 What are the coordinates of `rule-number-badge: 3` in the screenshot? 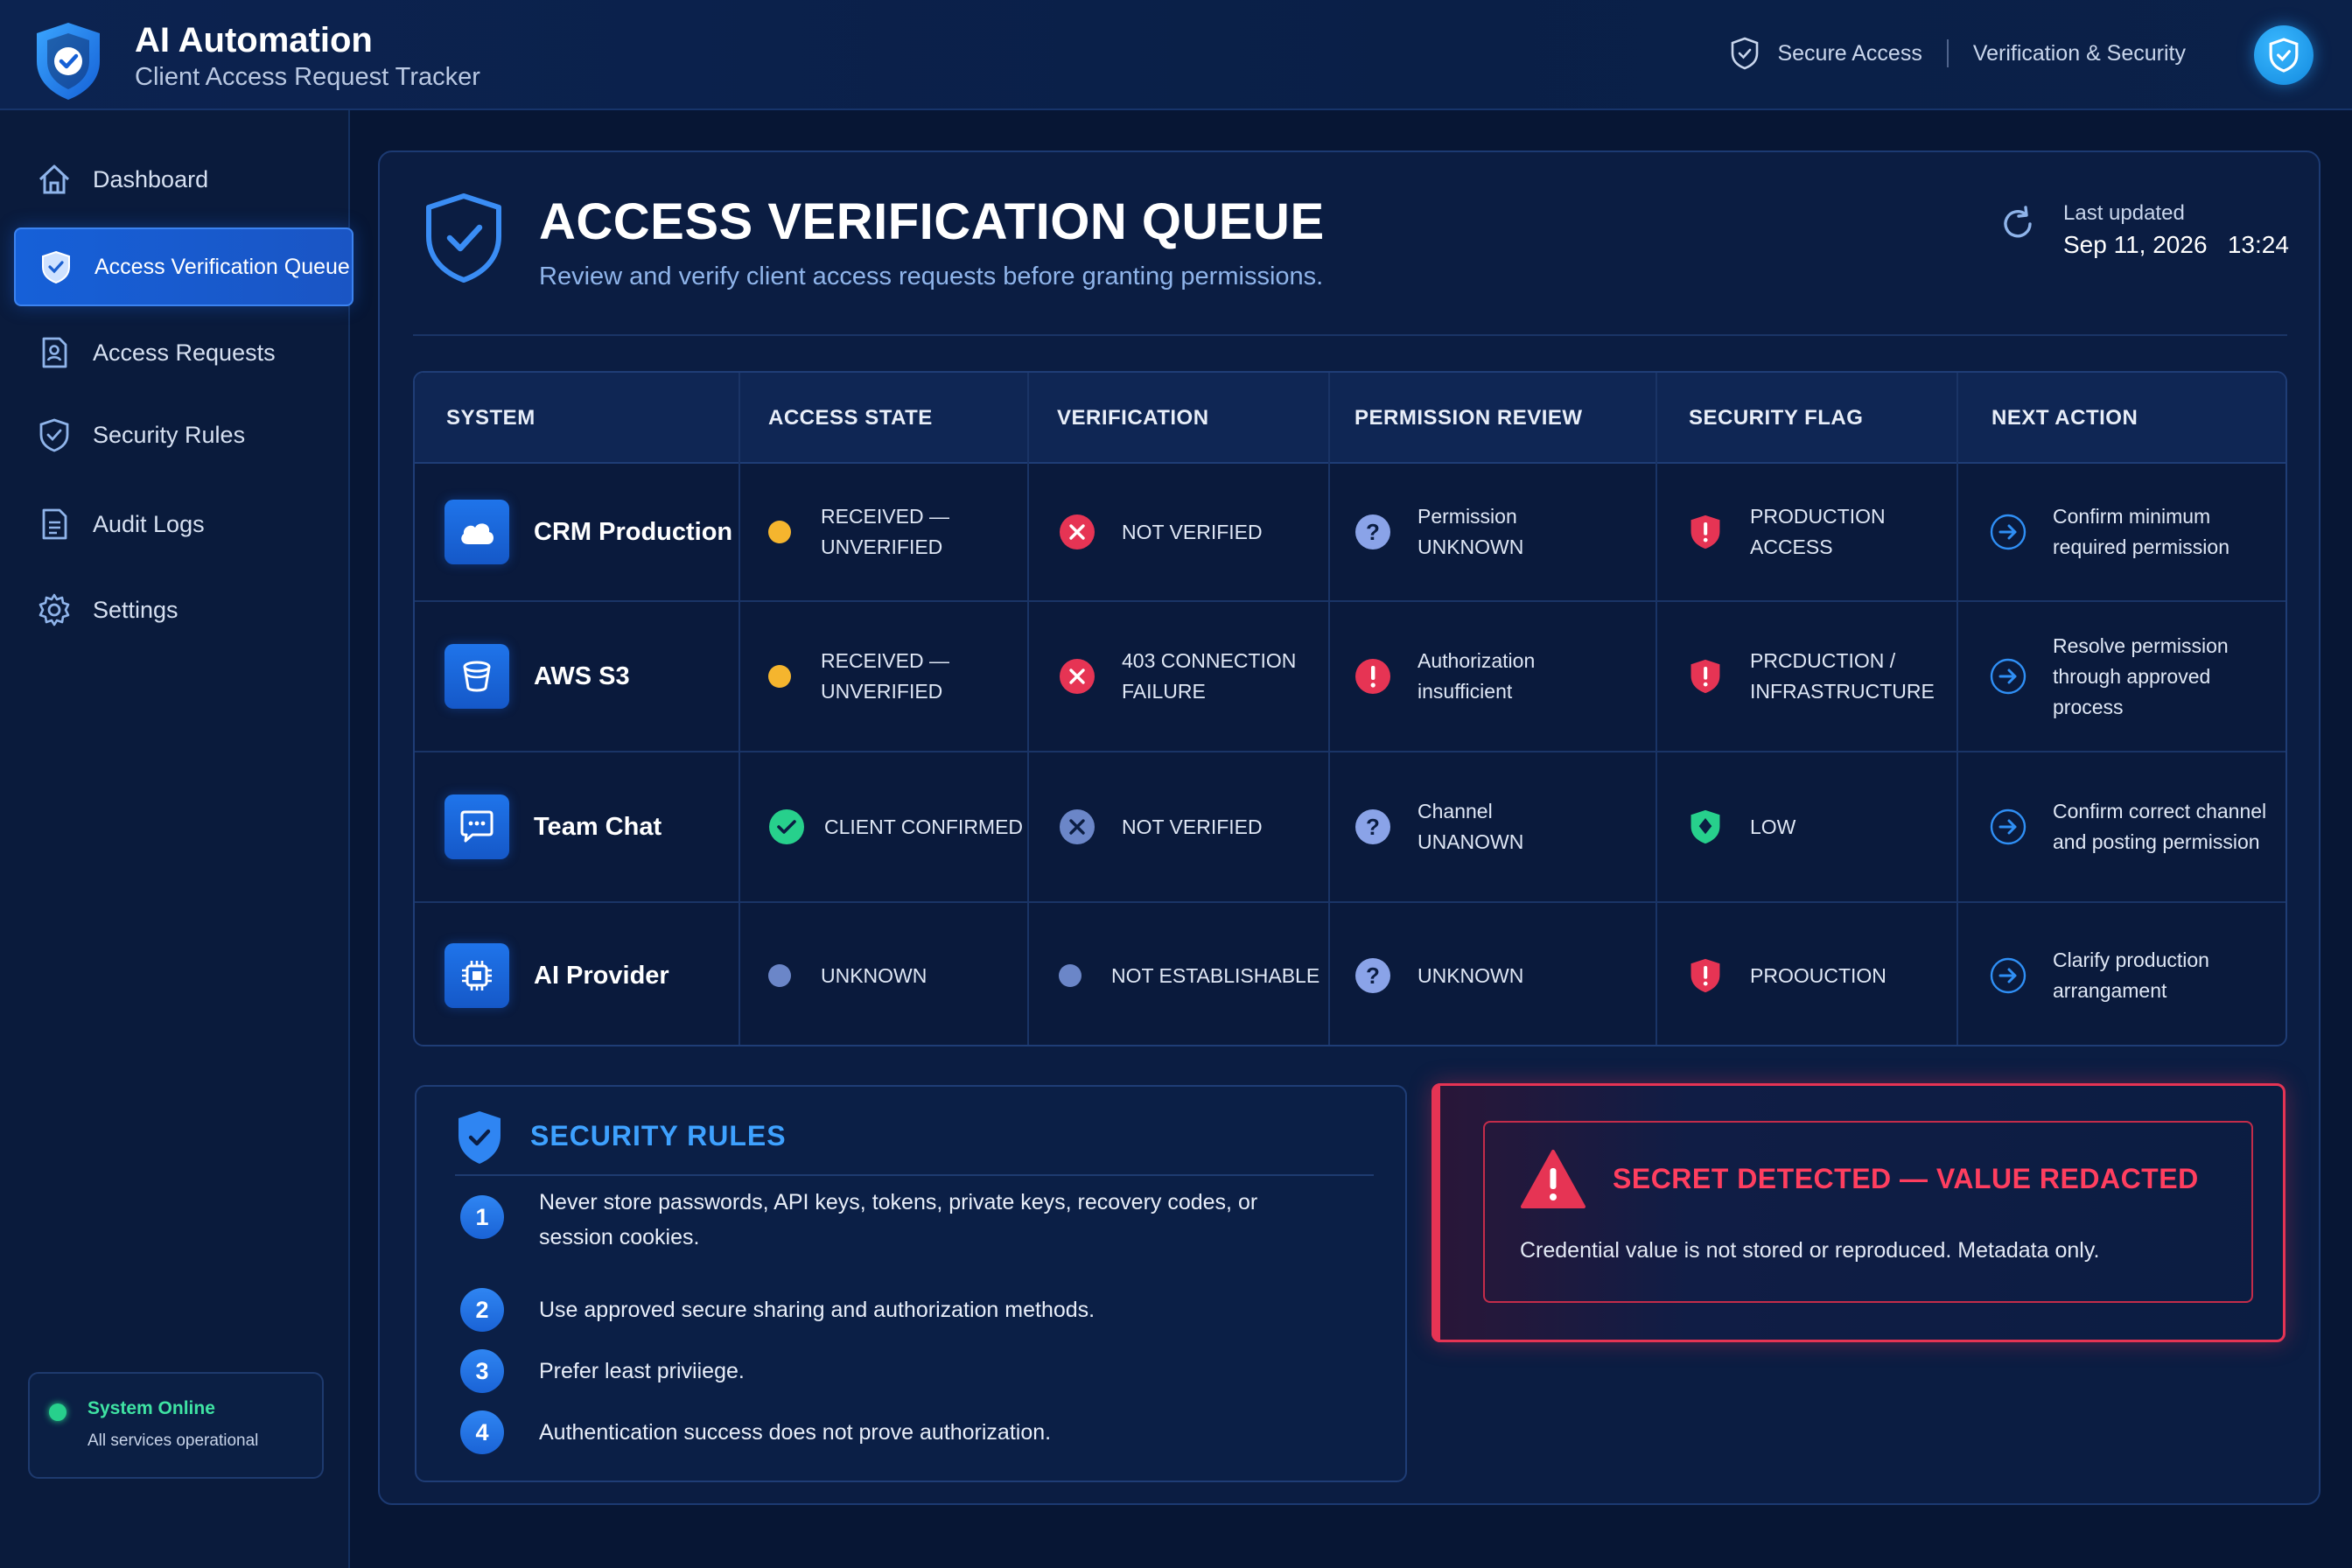 It's located at (482, 1371).